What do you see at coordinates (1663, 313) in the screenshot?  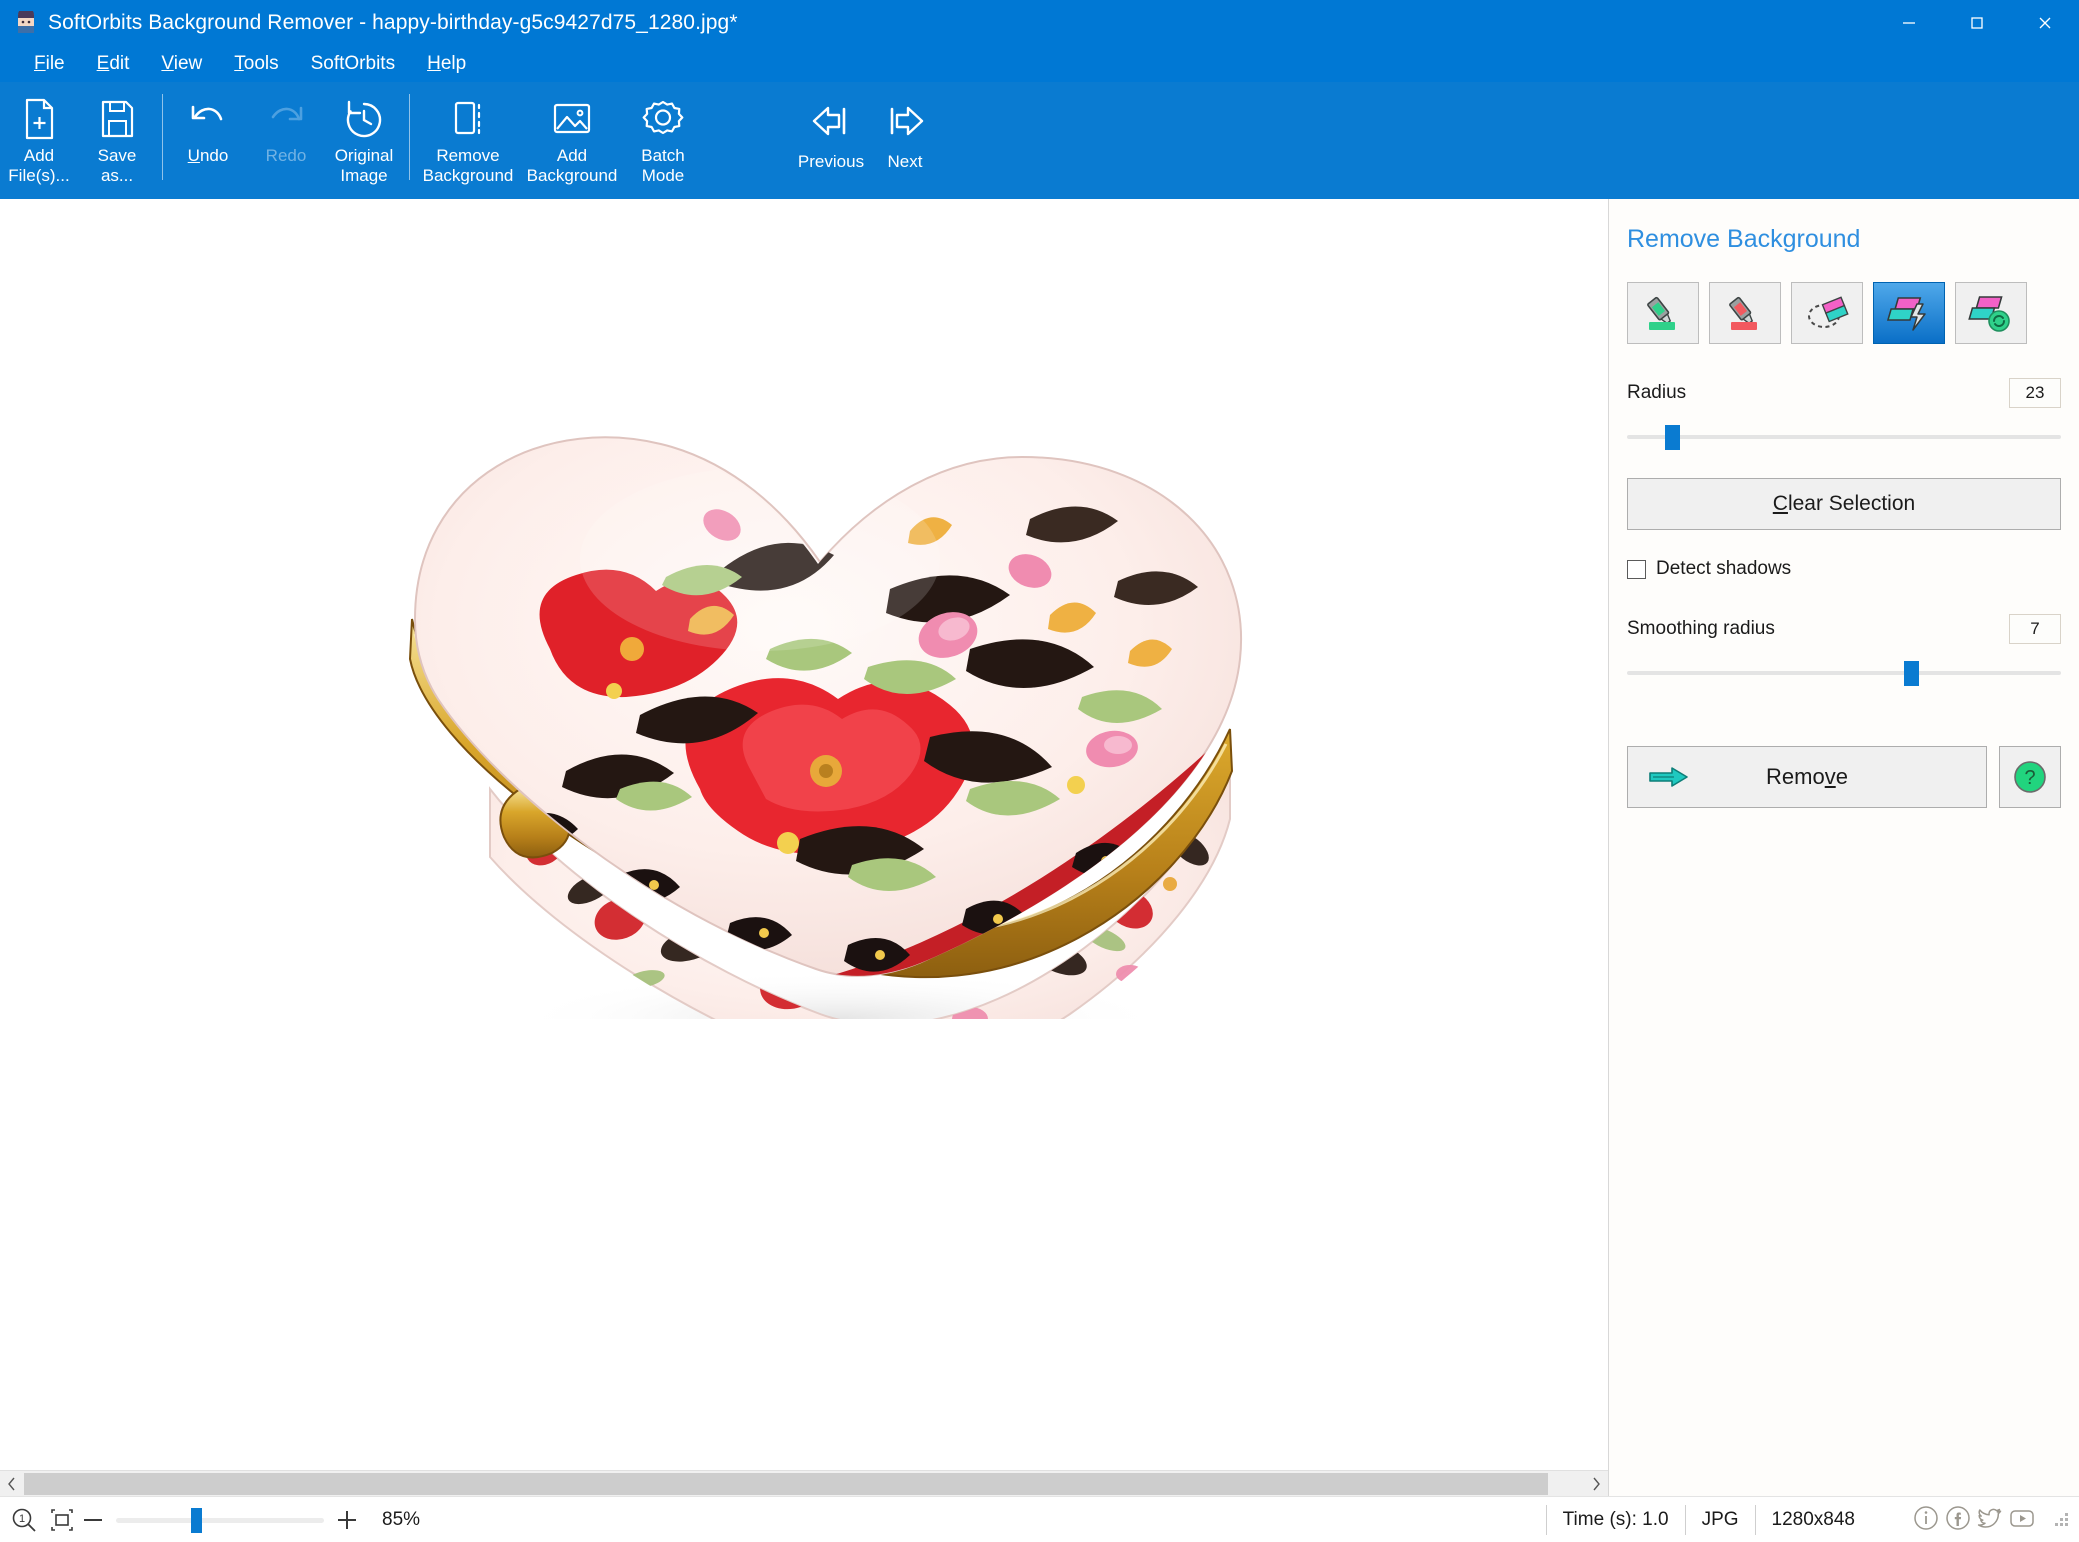 I see `marker-keep-tool-button` at bounding box center [1663, 313].